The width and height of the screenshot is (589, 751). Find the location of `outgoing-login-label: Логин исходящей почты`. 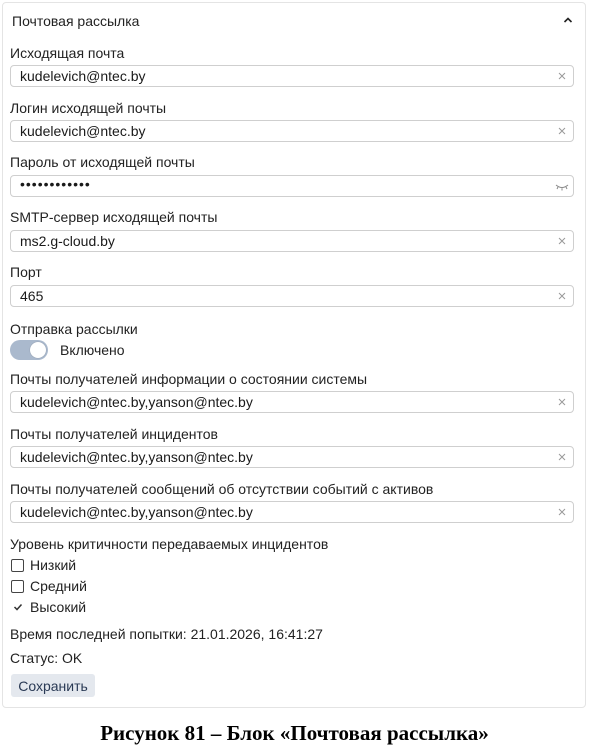

outgoing-login-label: Логин исходящей почты is located at coordinates (88, 108).